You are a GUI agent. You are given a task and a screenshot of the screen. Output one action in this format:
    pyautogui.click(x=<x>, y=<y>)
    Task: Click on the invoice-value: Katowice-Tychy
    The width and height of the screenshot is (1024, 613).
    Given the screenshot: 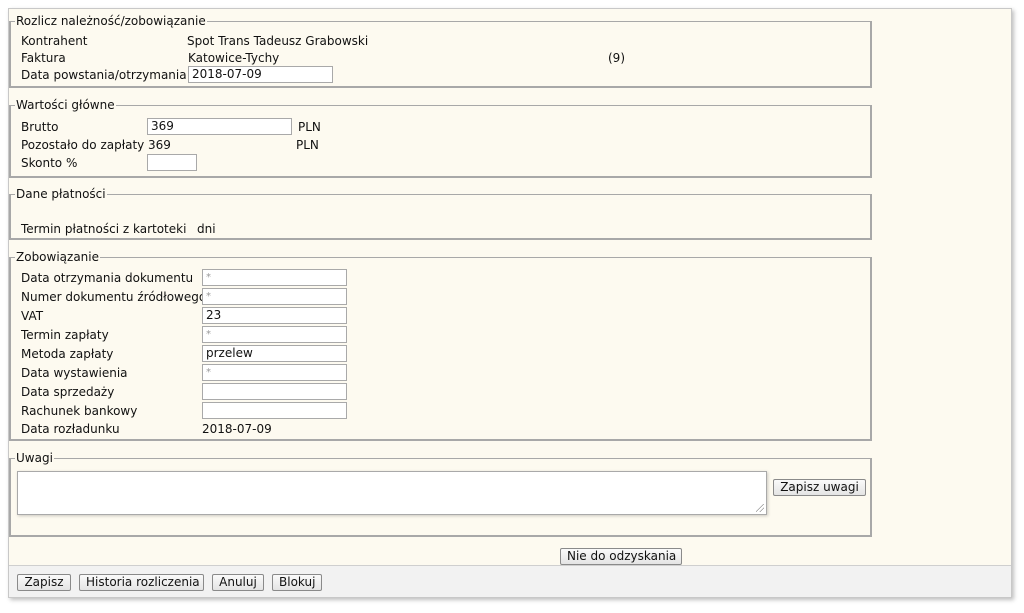 What is the action you would take?
    pyautogui.click(x=234, y=58)
    